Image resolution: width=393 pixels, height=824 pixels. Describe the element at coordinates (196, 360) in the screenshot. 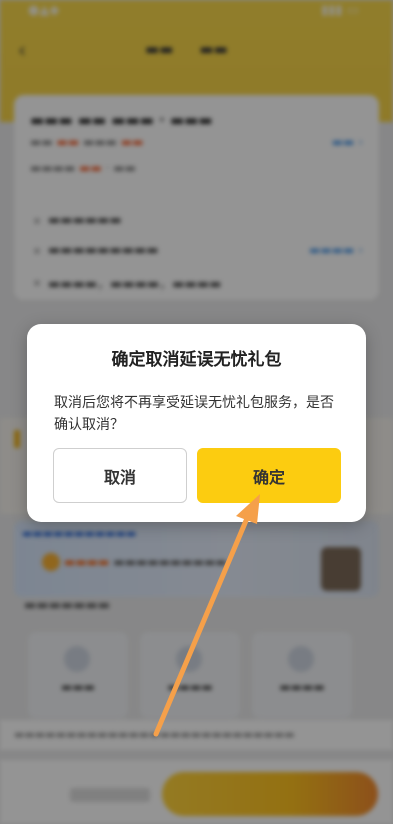

I see `dialog-title: 确定取消延误无忧礼包` at that location.